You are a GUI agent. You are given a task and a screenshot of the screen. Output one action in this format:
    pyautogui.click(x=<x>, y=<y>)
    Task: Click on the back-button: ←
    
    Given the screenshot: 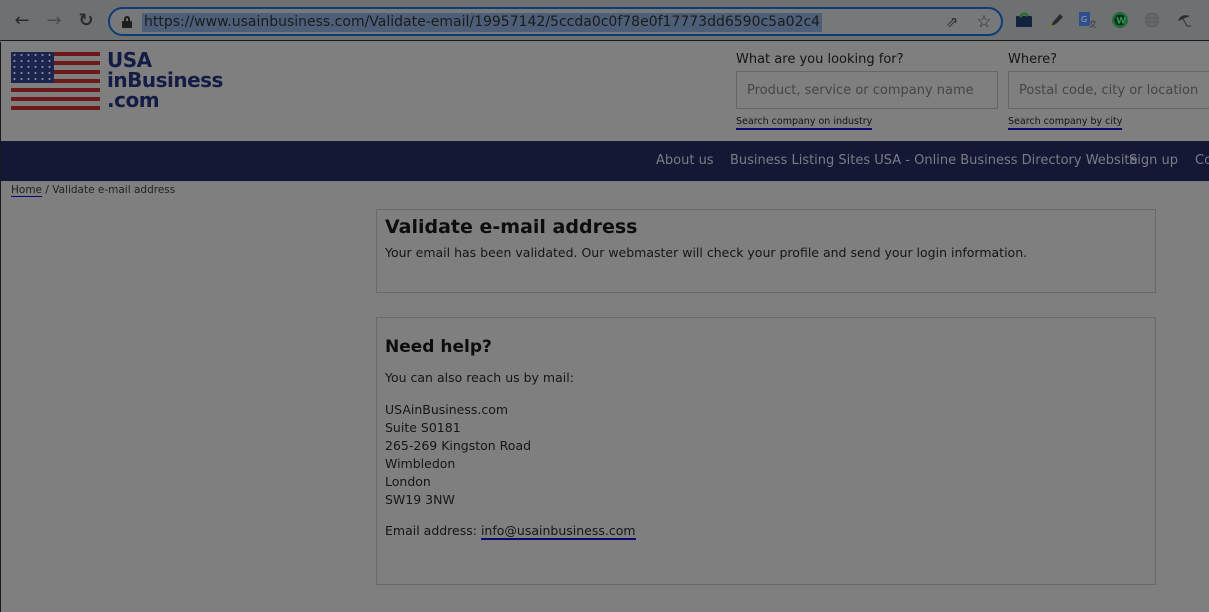 What is the action you would take?
    pyautogui.click(x=22, y=21)
    